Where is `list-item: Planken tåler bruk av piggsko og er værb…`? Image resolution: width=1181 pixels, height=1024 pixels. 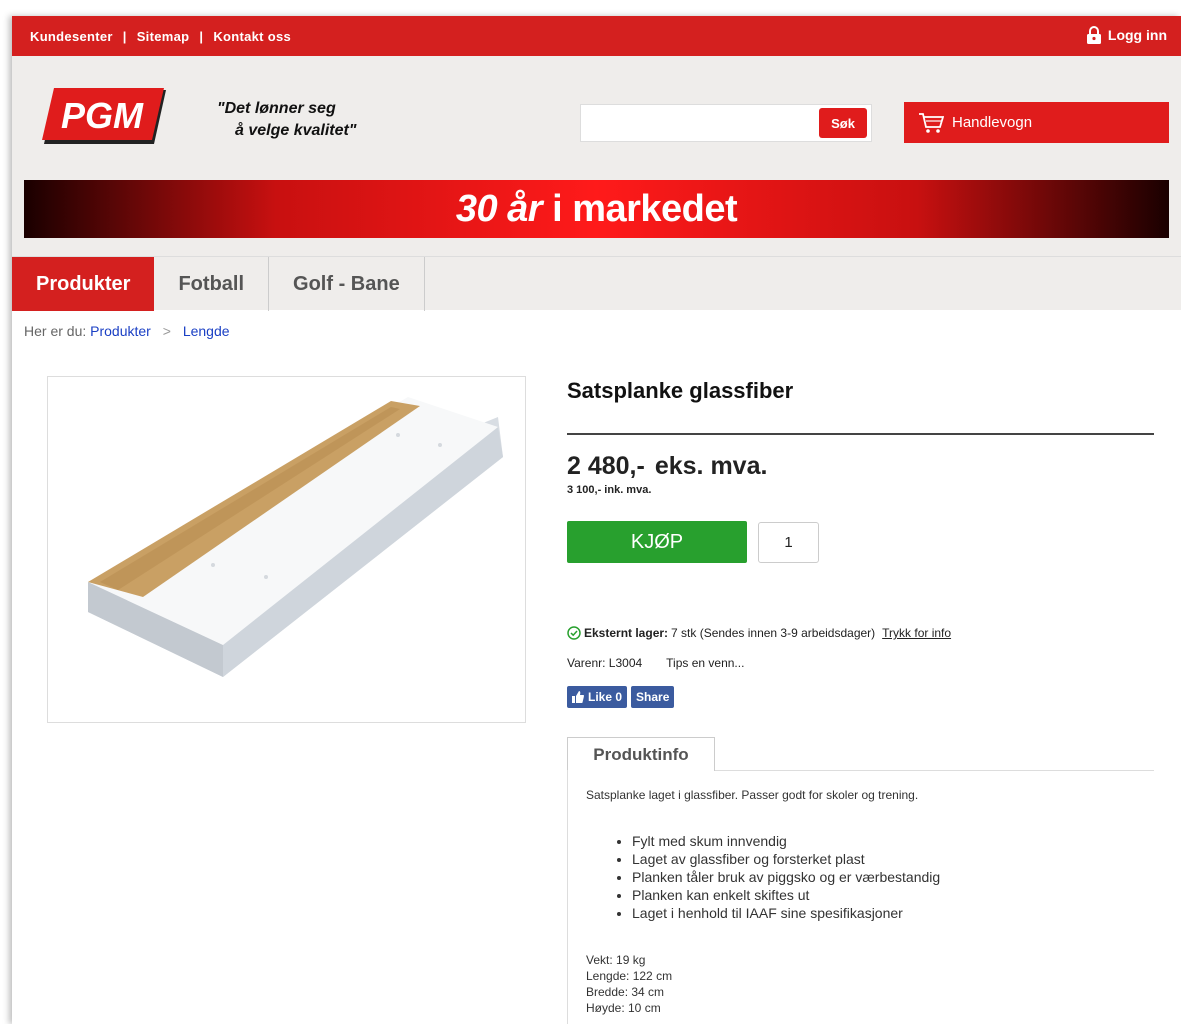 list-item: Planken tåler bruk av piggsko og er værb… is located at coordinates (884, 877).